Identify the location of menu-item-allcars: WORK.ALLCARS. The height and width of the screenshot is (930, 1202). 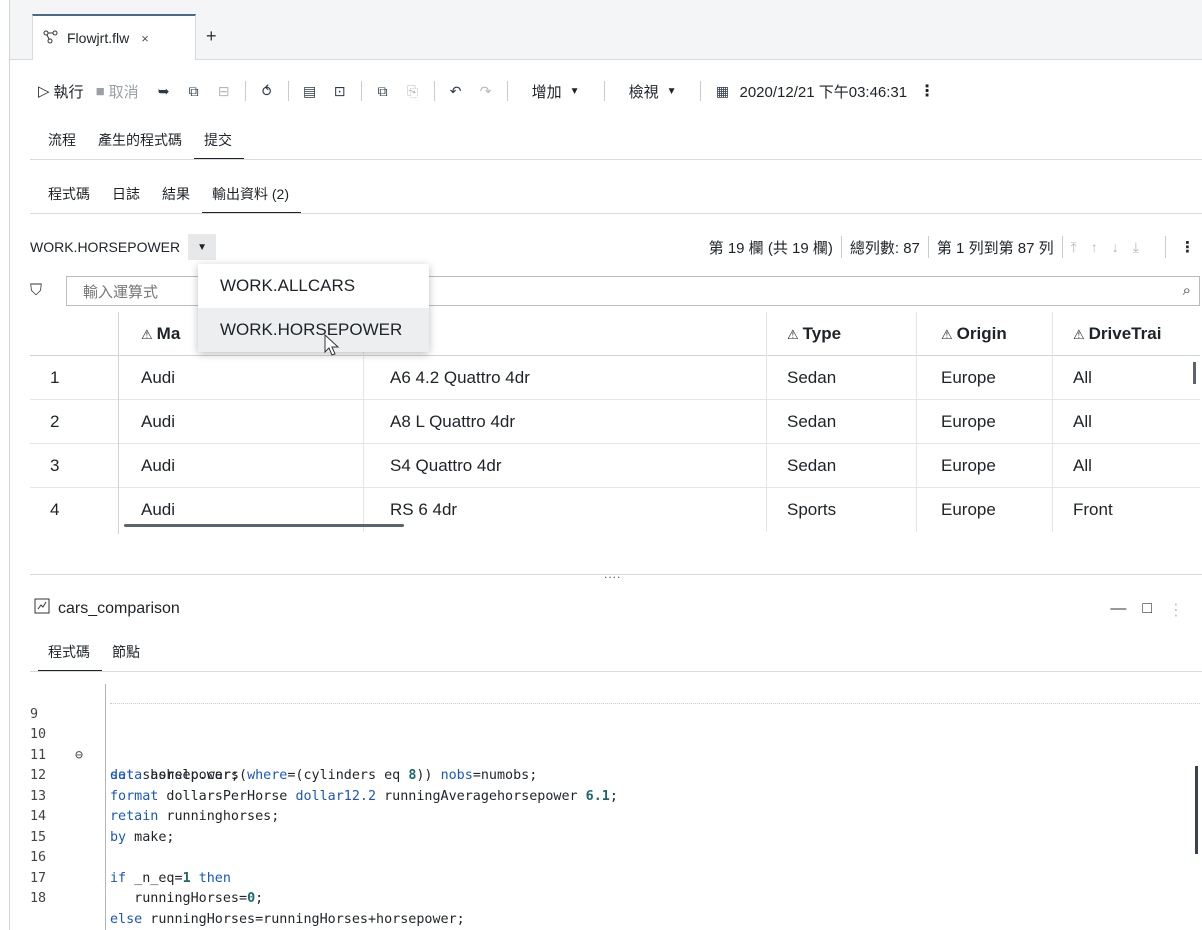
(313, 286).